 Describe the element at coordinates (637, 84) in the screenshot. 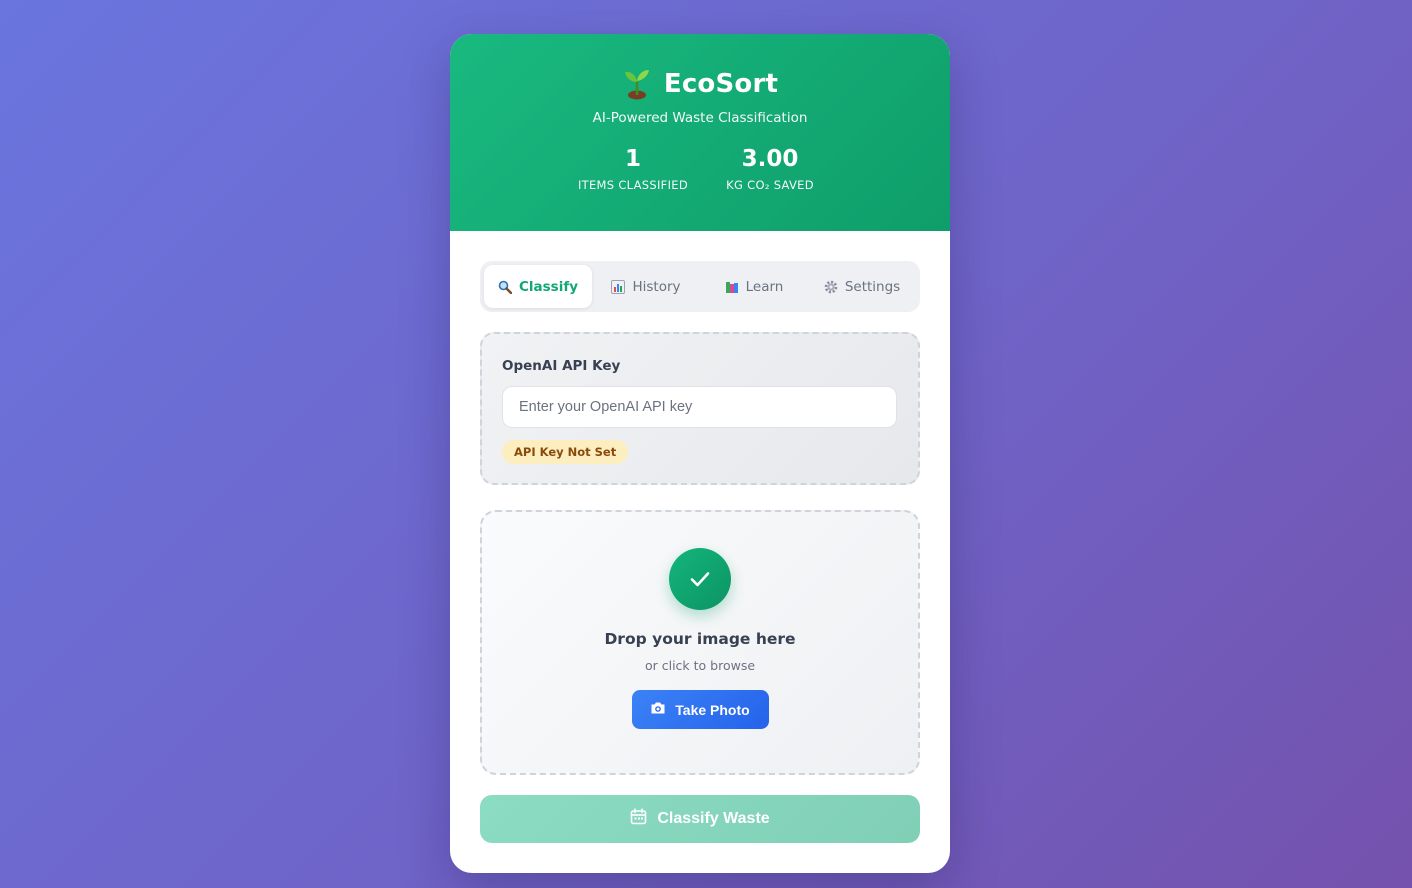

I see `seedling-icon` at that location.